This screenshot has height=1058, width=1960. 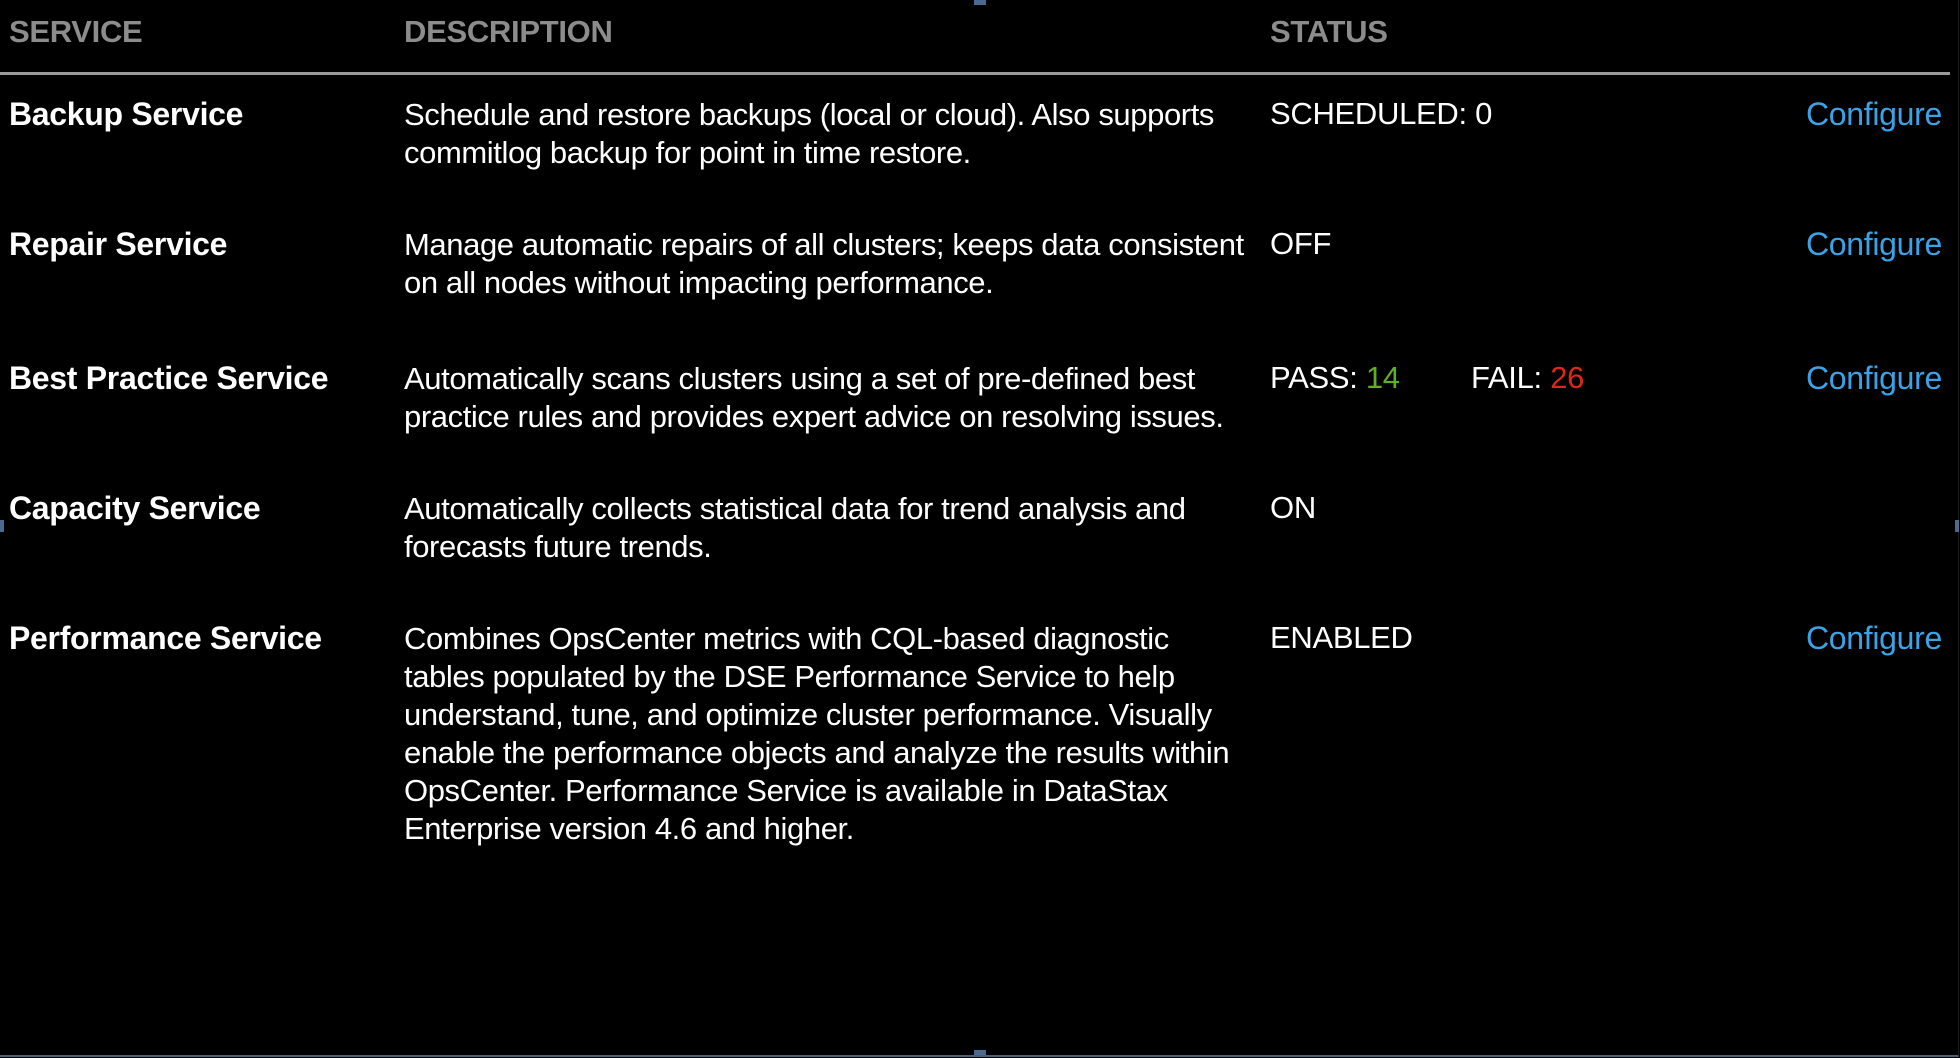 I want to click on configure-link-performance: Configure, so click(x=1874, y=638).